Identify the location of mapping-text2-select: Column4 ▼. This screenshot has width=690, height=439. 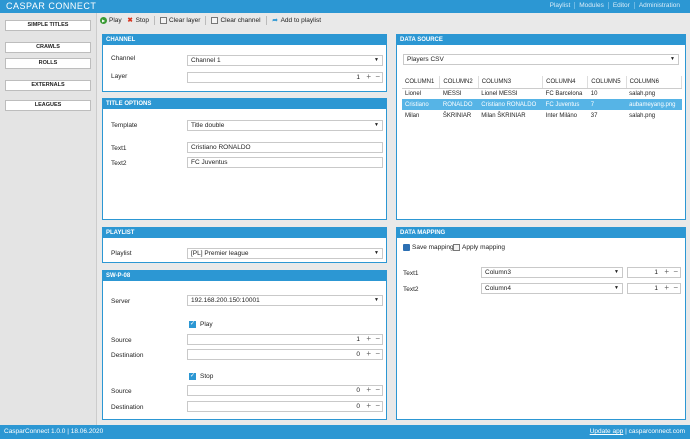
(552, 288).